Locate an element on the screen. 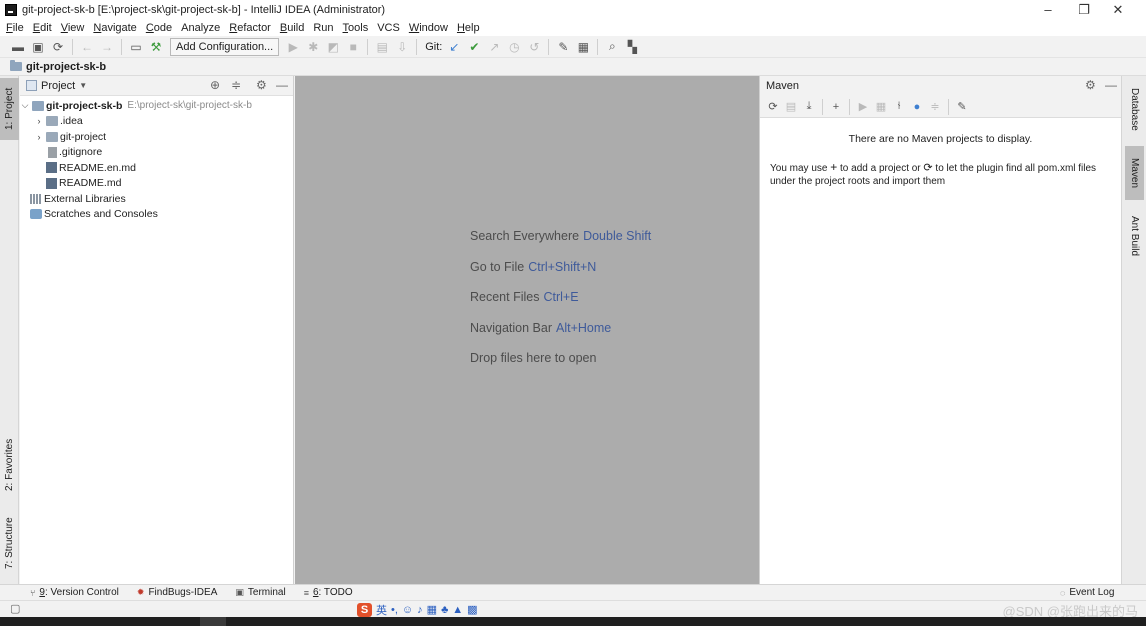 The height and width of the screenshot is (626, 1146). expanded-arrow-icon: ⌵ is located at coordinates (25, 105).